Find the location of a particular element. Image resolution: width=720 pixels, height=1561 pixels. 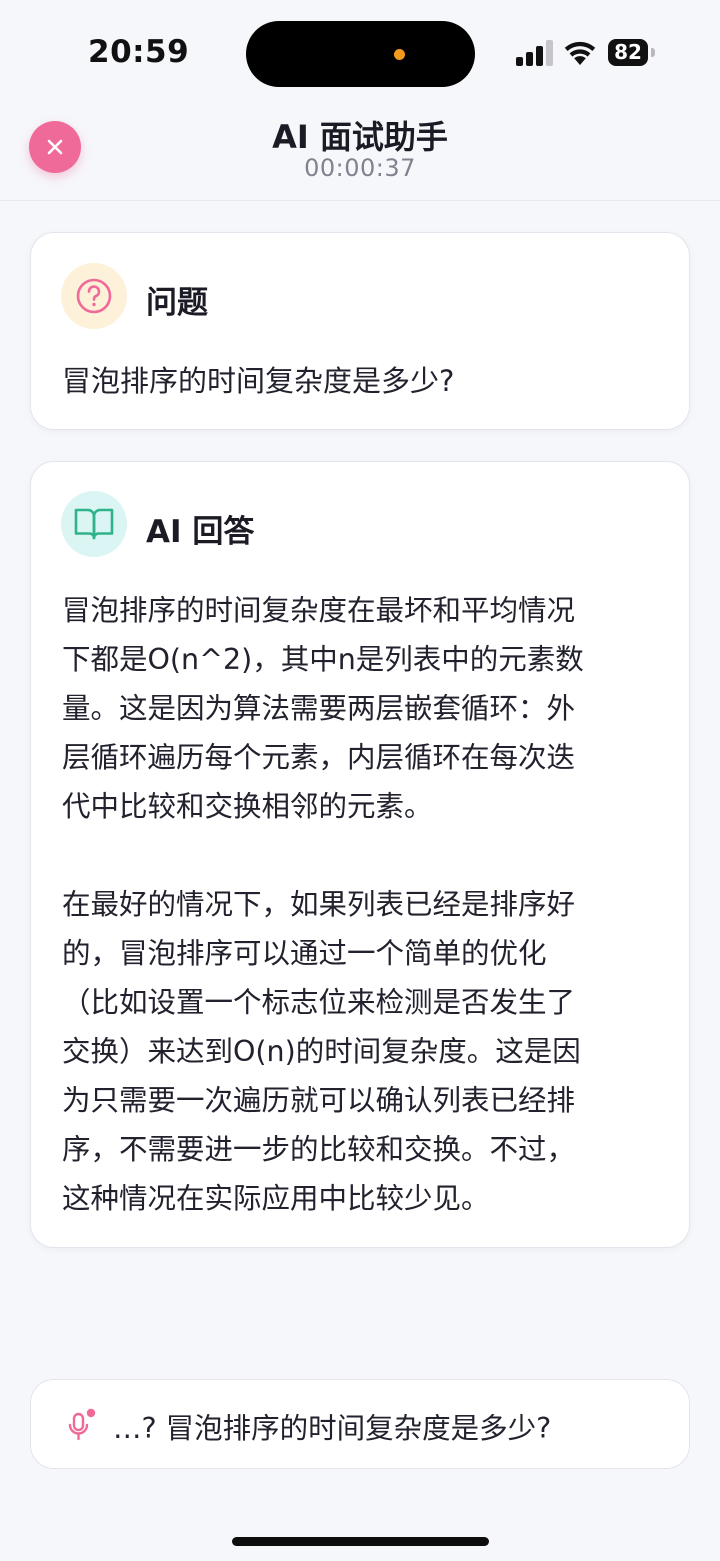

battery-icon: 82 is located at coordinates (631, 52).